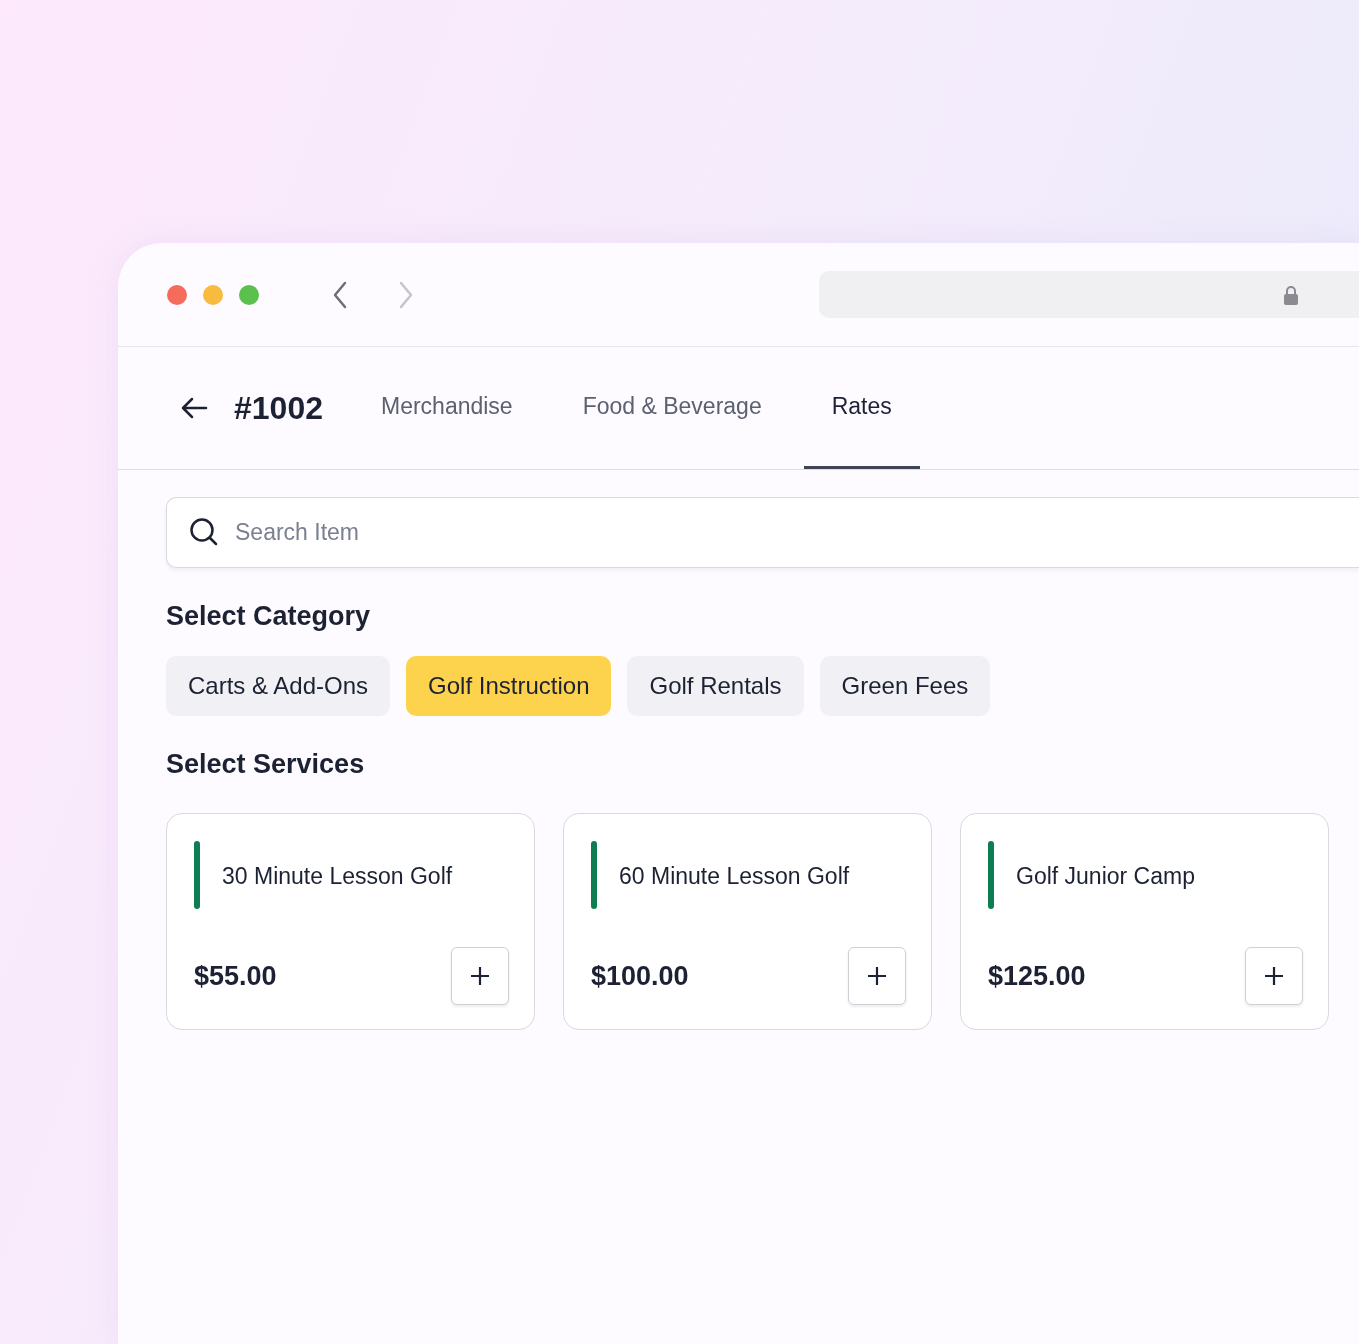  I want to click on lock-icon, so click(1291, 294).